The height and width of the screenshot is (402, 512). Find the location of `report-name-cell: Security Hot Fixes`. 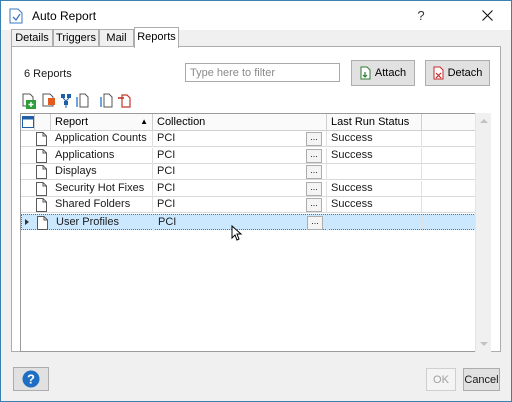

report-name-cell: Security Hot Fixes is located at coordinates (102, 188).